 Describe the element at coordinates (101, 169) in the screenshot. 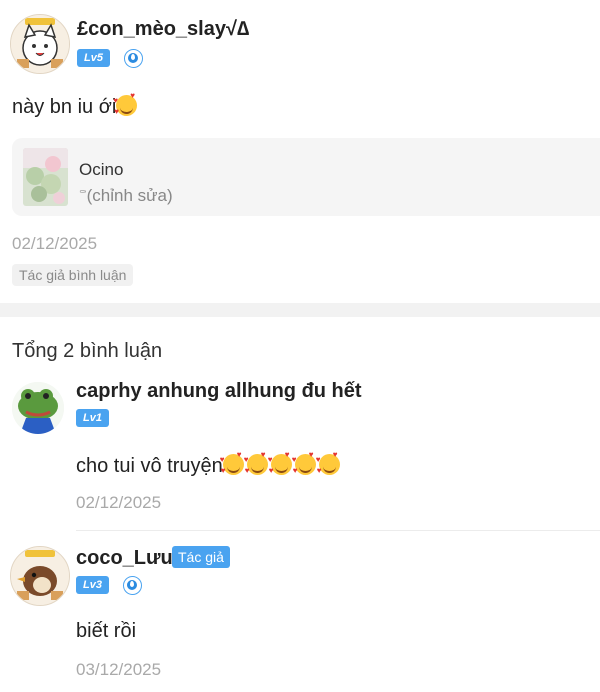

I see `story-title: Ocino` at that location.